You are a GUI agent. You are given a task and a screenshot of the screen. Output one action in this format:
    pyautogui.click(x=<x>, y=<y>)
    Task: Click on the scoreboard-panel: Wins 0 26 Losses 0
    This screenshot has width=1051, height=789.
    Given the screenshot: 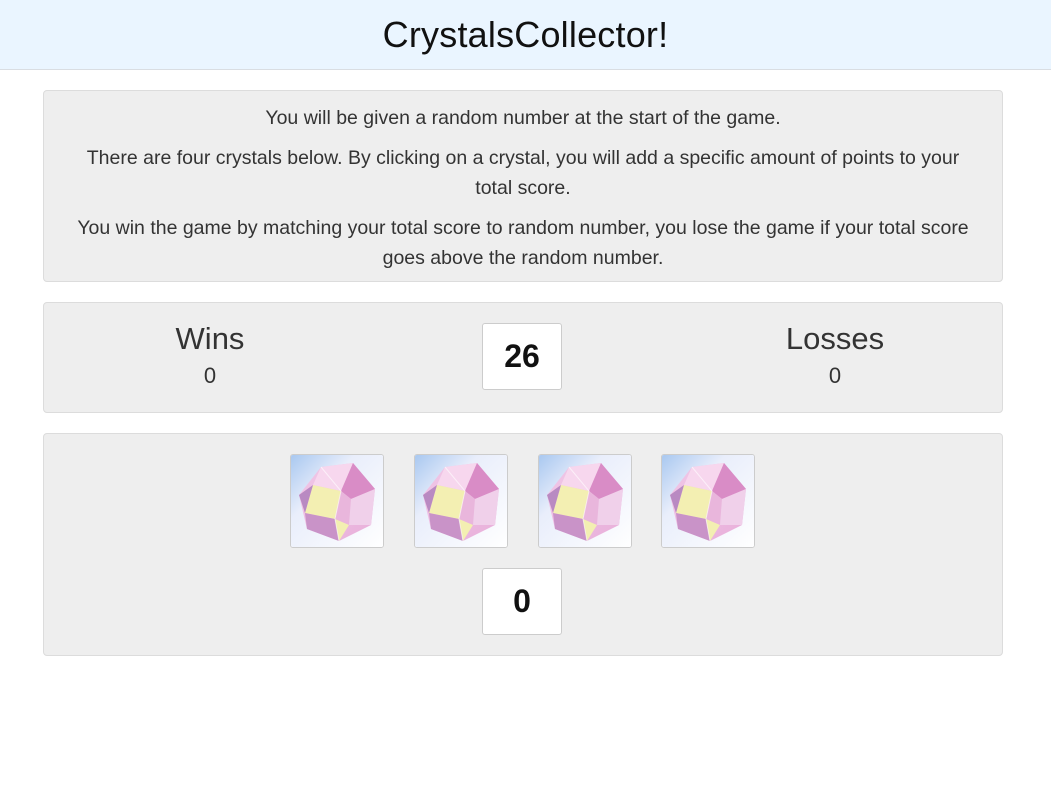 What is the action you would take?
    pyautogui.click(x=523, y=357)
    